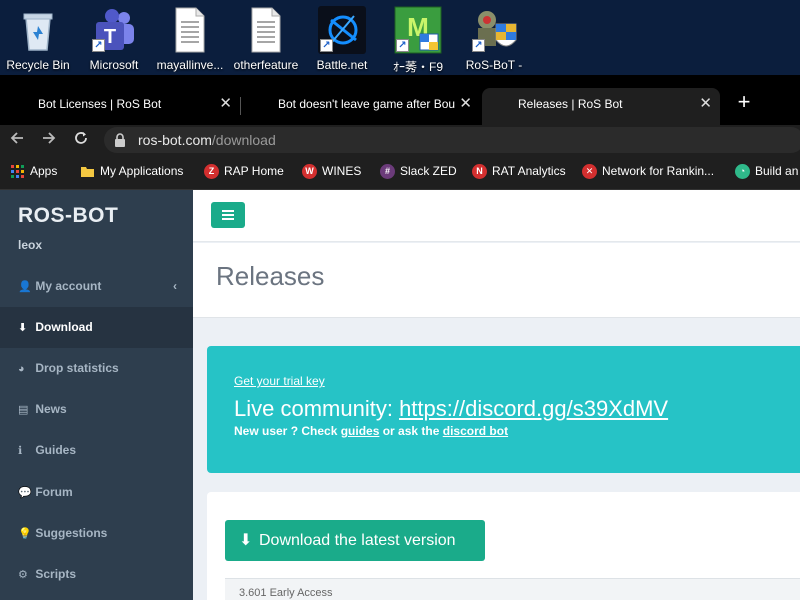 Image resolution: width=800 pixels, height=600 pixels. What do you see at coordinates (44, 171) in the screenshot?
I see `bookmark-label: Apps` at bounding box center [44, 171].